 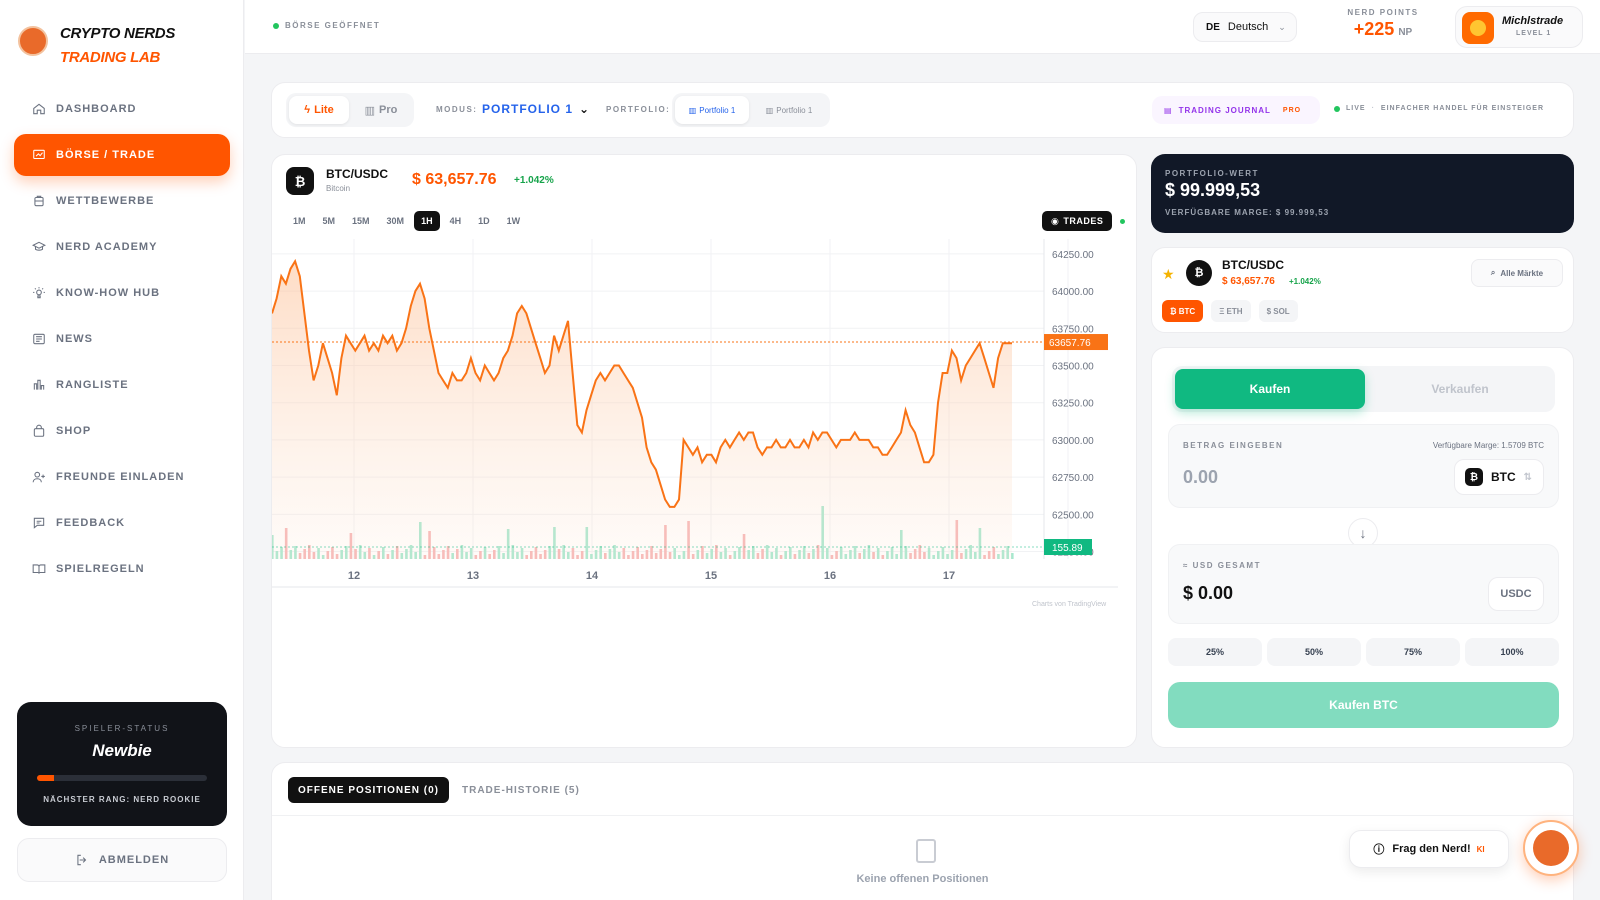 I want to click on brand: CRYPTO NERDS TRADING LAB, so click(x=117, y=46).